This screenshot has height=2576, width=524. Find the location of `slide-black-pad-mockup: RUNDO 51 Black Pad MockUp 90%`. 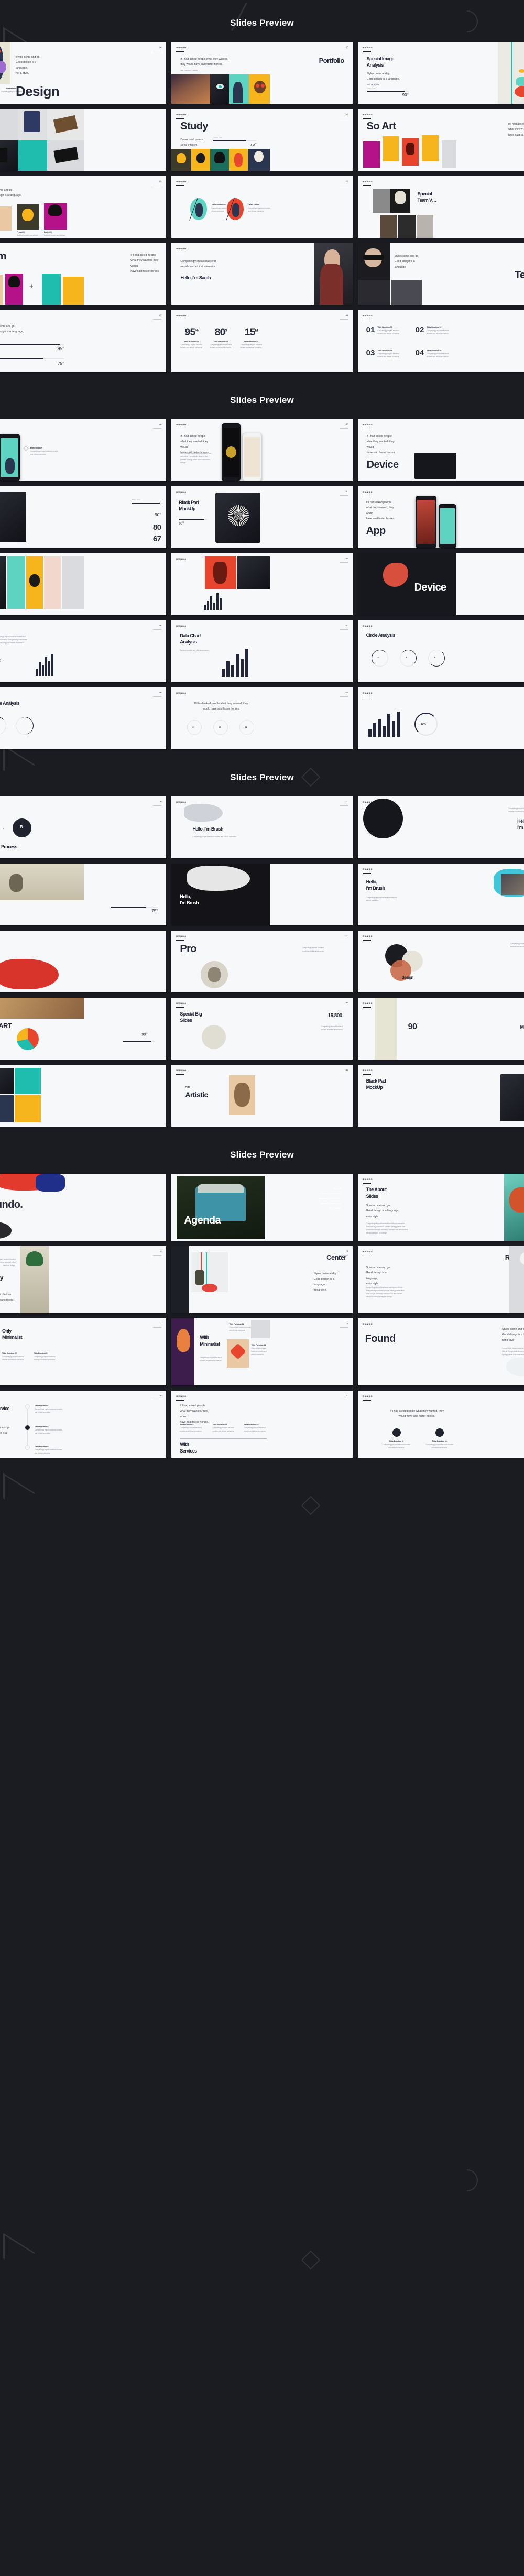

slide-black-pad-mockup: RUNDO 51 Black Pad MockUp 90% is located at coordinates (262, 517).